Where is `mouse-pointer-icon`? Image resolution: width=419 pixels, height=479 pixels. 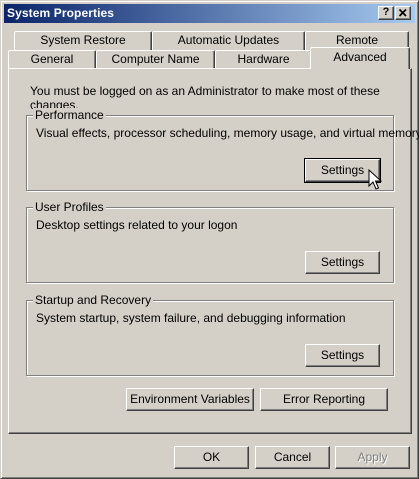 mouse-pointer-icon is located at coordinates (375, 179).